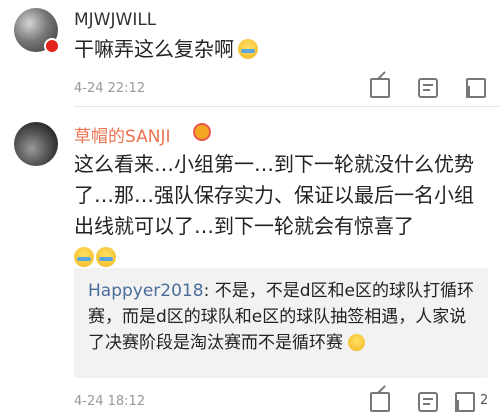 Image resolution: width=500 pixels, height=420 pixels. Describe the element at coordinates (110, 88) in the screenshot. I see `timestamp-1: 4-24 22:12` at that location.